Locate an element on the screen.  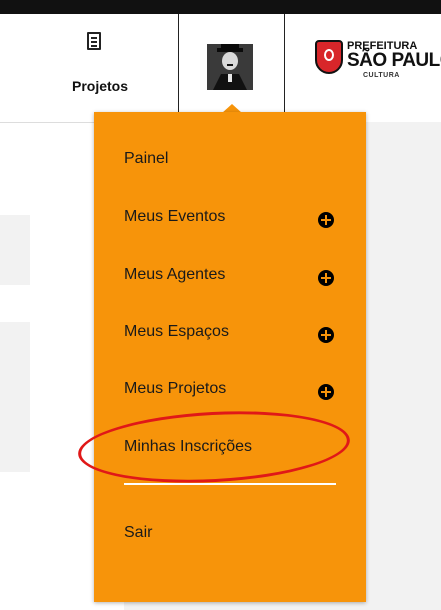
document-icon is located at coordinates (94, 41).